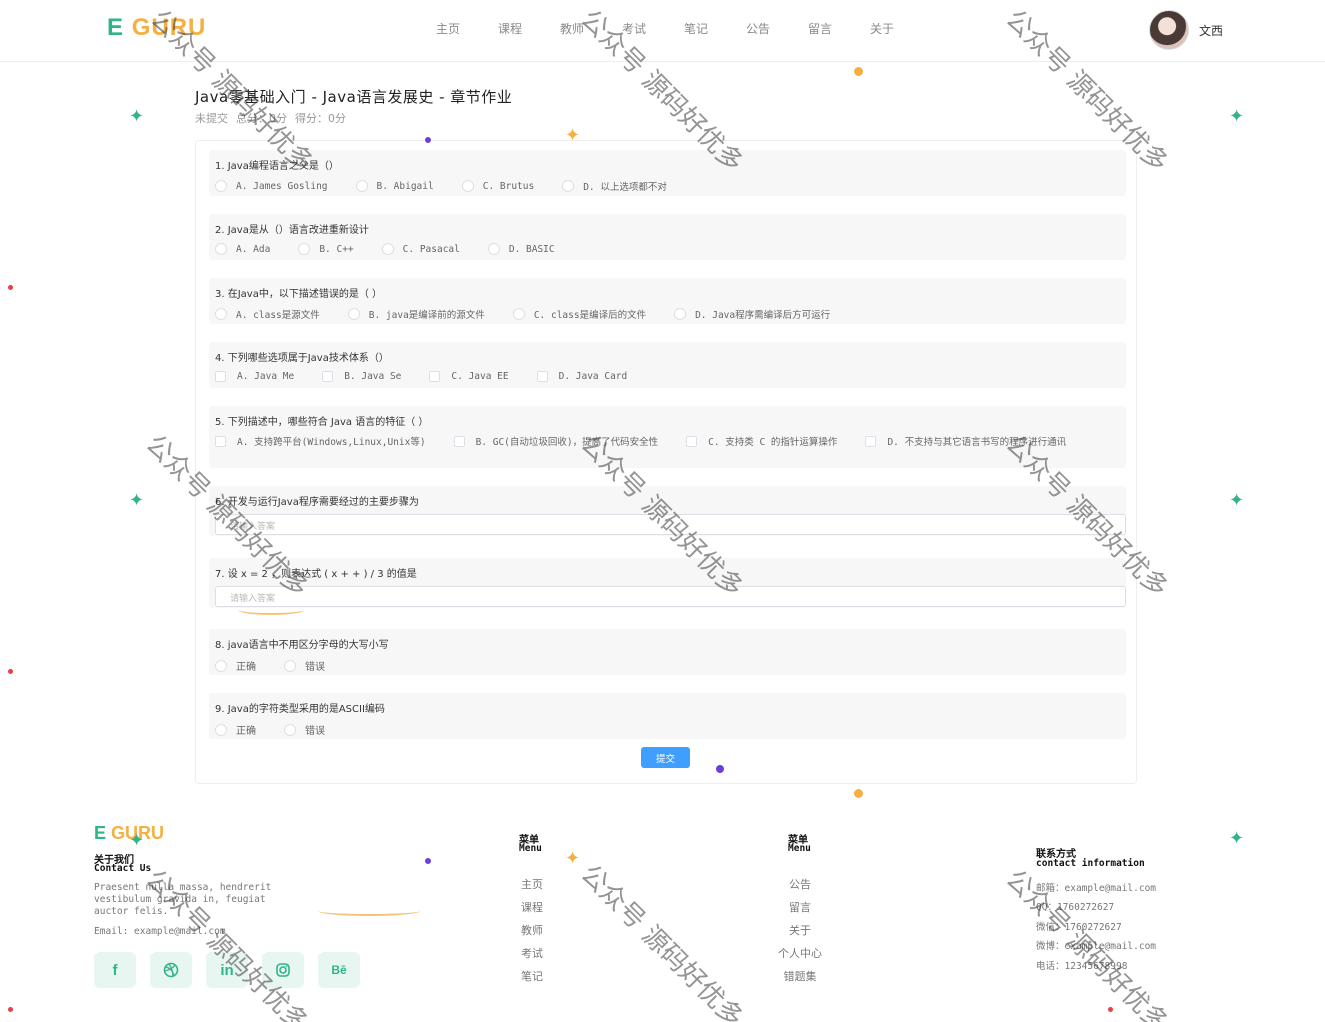 The image size is (1325, 1022). Describe the element at coordinates (497, 186) in the screenshot. I see `option-c: C. Brutus` at that location.